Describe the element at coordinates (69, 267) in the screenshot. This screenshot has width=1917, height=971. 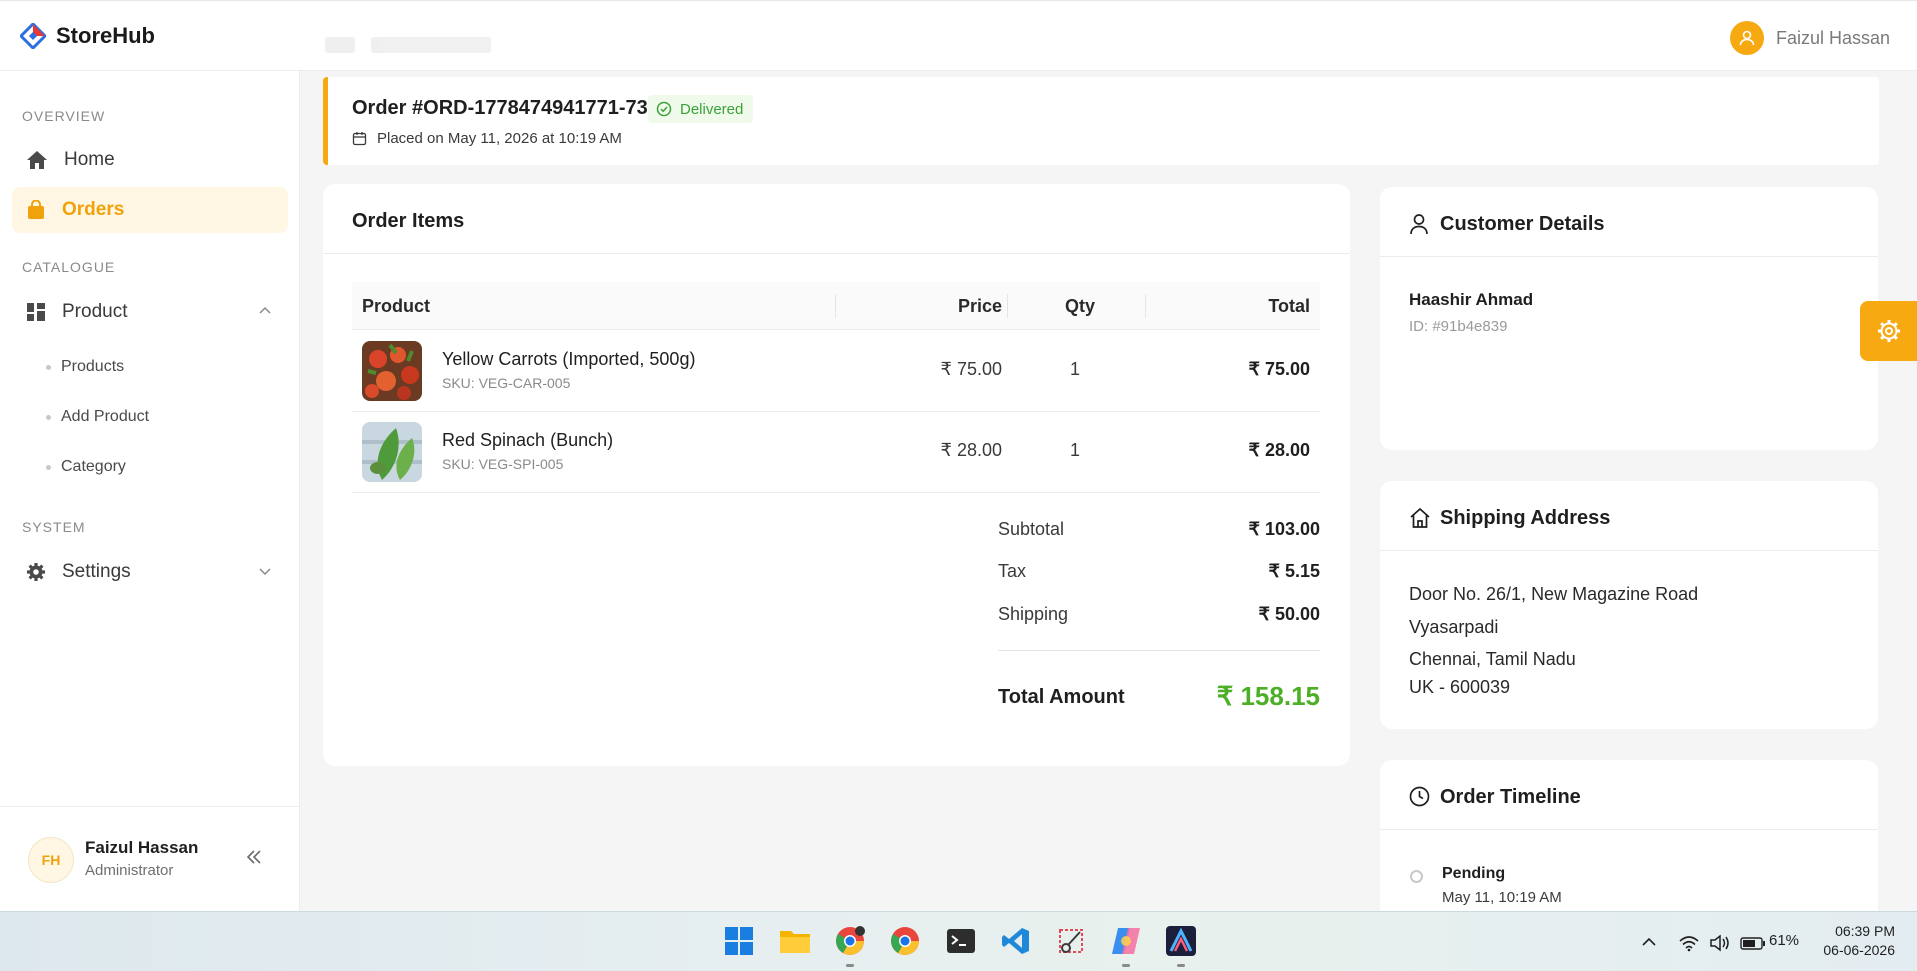
I see `section-catalogue: CATALOGUE` at that location.